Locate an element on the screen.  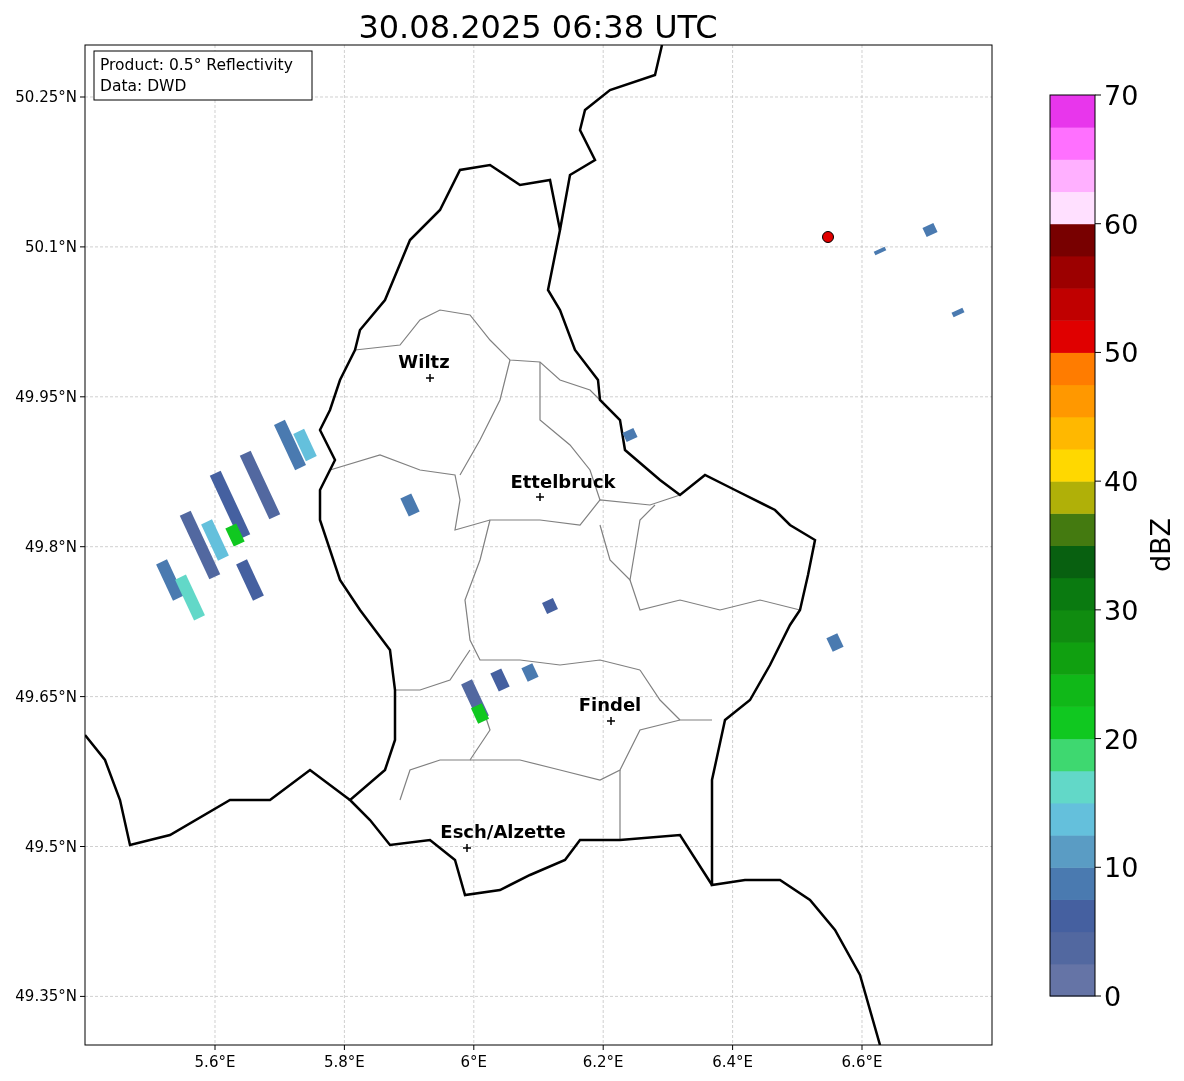
colorbar-unit-label: dBZ is located at coordinates (1160, 545).